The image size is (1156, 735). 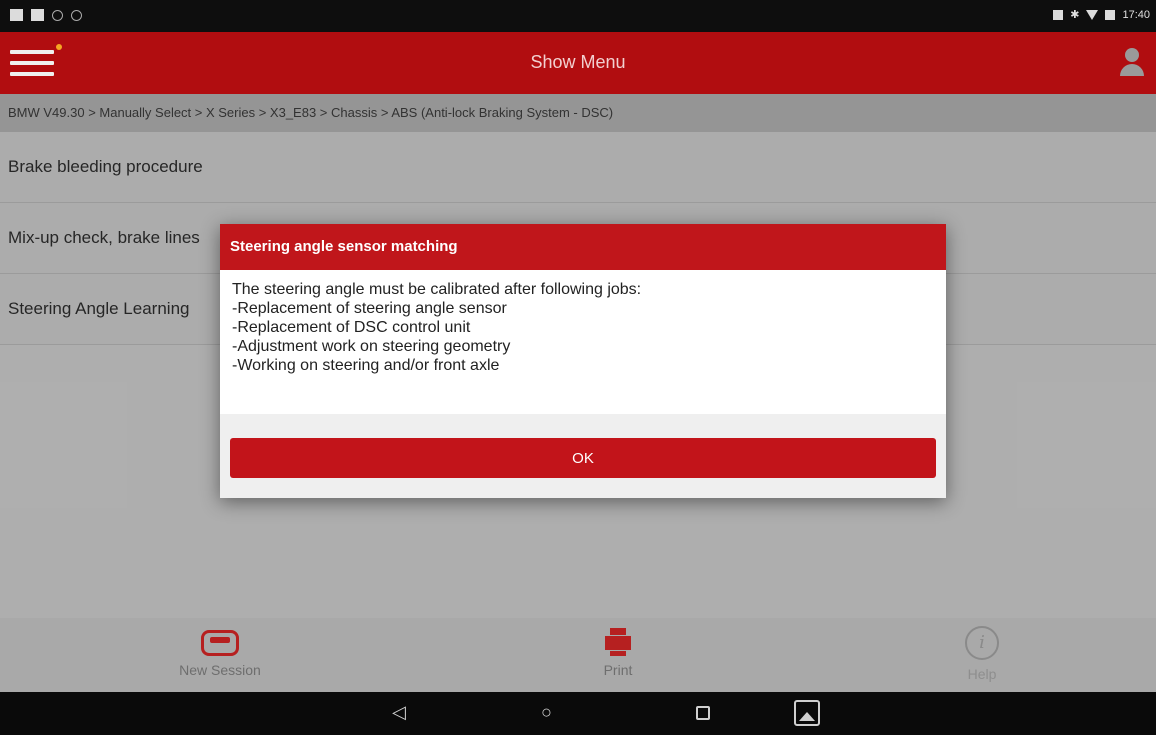 I want to click on back-nav-icon: ◁, so click(x=399, y=712).